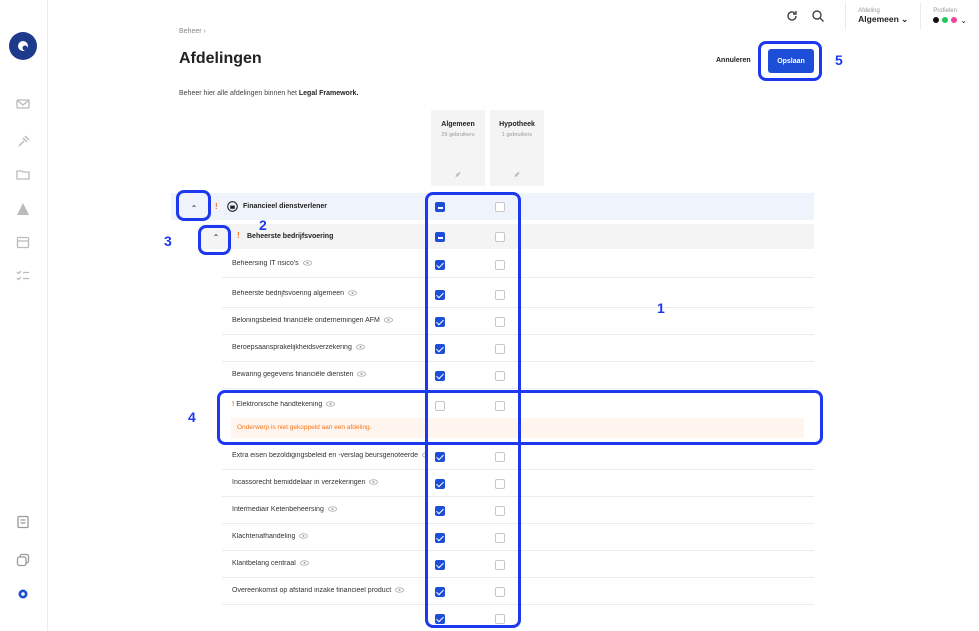 The image size is (979, 631). I want to click on subject-label-text: Beheerste bedrijfsvoering algemeen, so click(288, 293).